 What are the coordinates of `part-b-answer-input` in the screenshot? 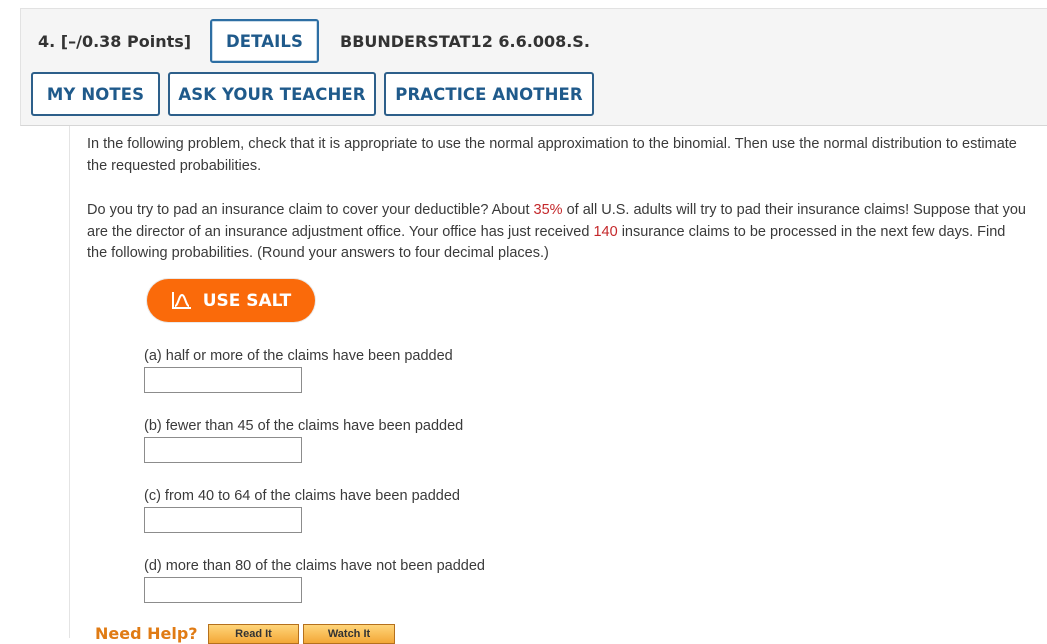 It's located at (223, 450).